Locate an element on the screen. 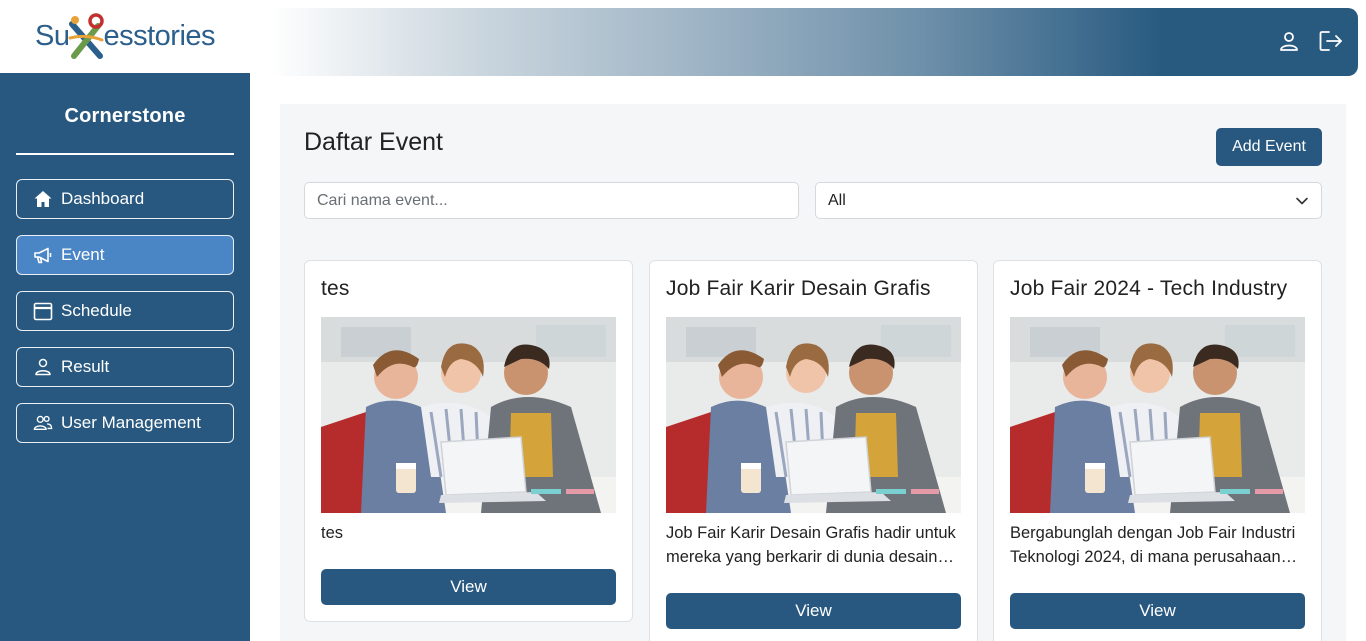 The image size is (1366, 641). sidebar-item-schedule: Schedule is located at coordinates (125, 311).